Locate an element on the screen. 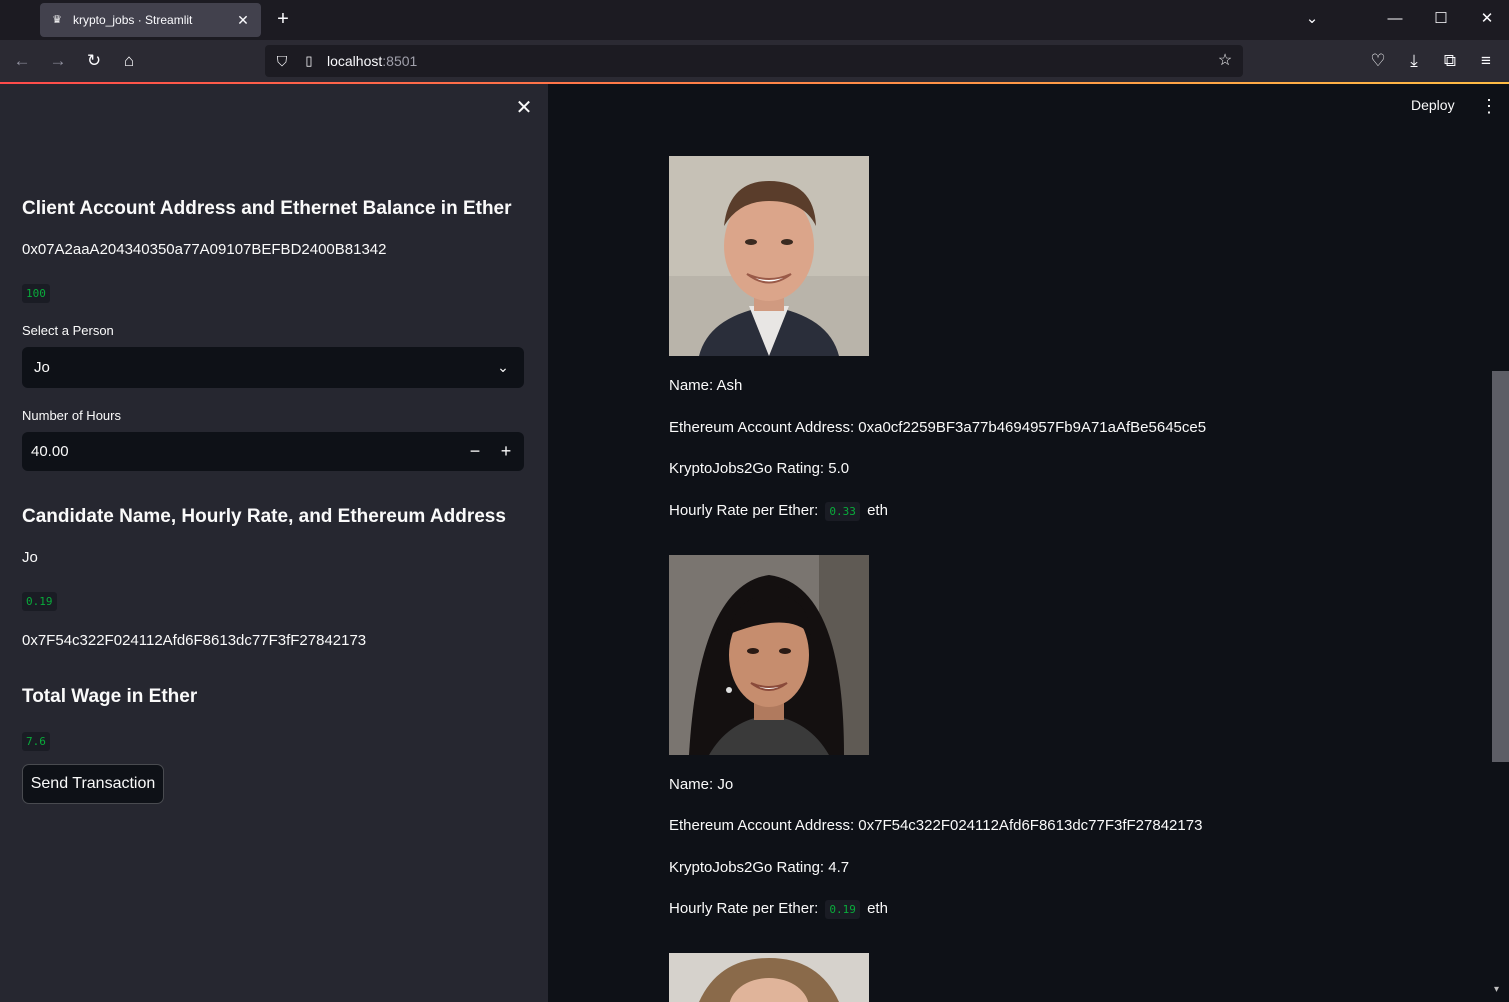 Image resolution: width=1509 pixels, height=1002 pixels. decrement-icon: − is located at coordinates (475, 451).